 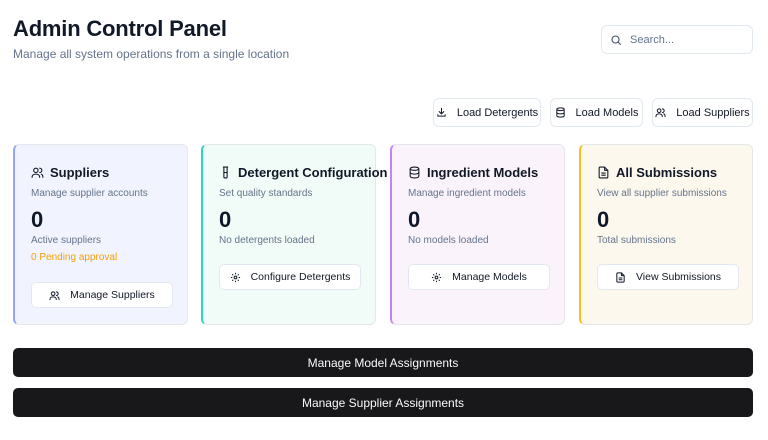 I want to click on submissions-card-description: View all supplier submissions, so click(x=662, y=193).